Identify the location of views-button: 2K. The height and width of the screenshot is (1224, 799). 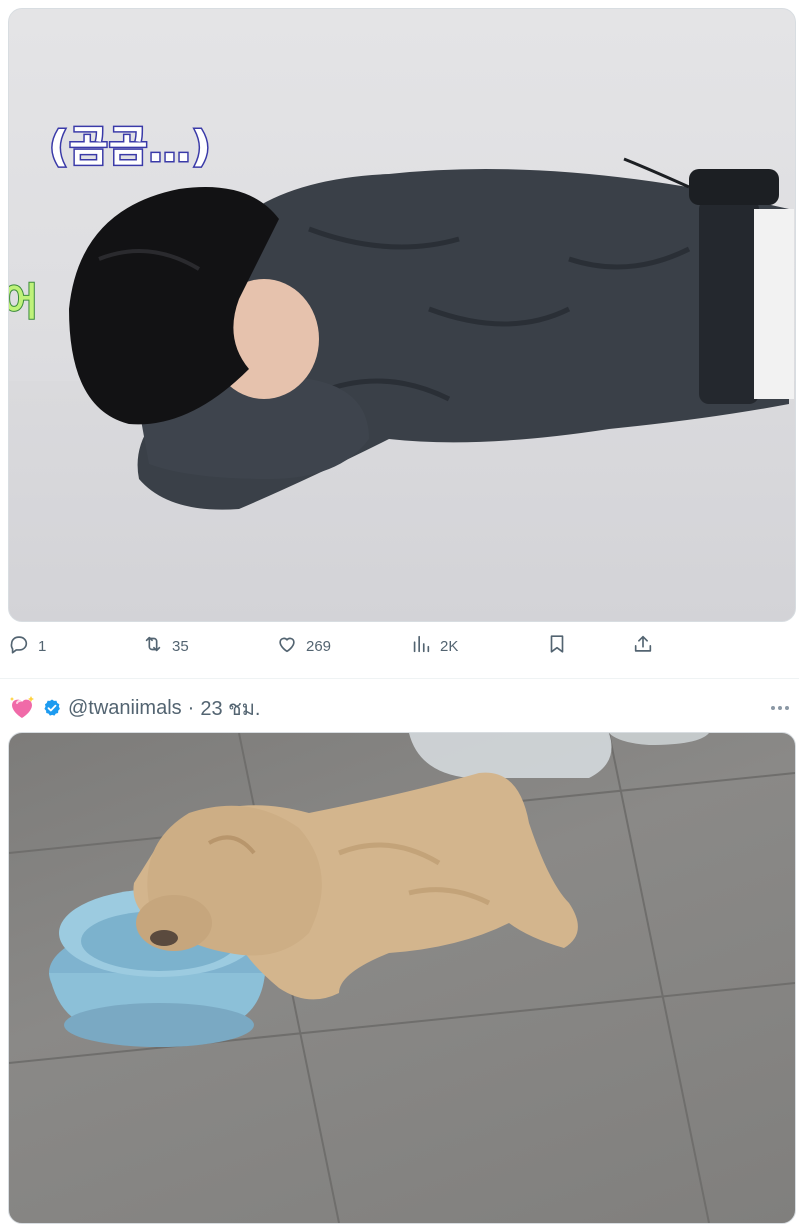
(434, 646).